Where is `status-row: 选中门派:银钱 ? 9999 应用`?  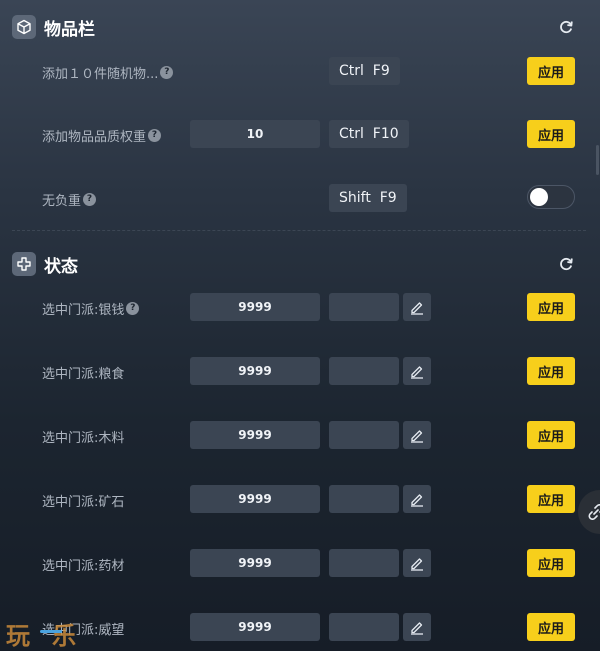
status-row: 选中门派:银钱 ? 9999 应用 is located at coordinates (300, 308).